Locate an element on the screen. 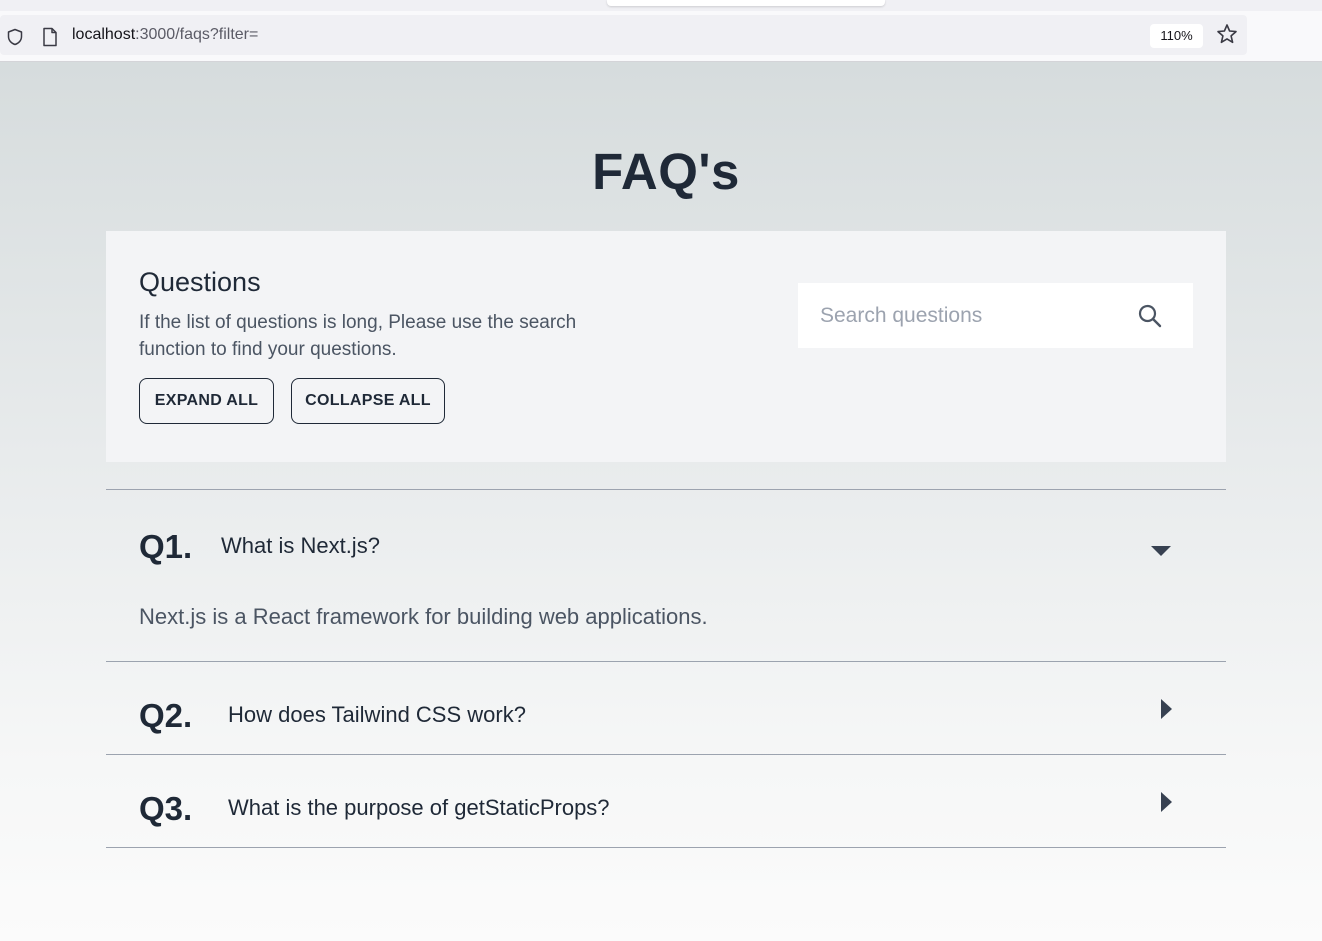 The height and width of the screenshot is (941, 1322). faq-question: What is the purpose of getStaticProps? is located at coordinates (419, 807).